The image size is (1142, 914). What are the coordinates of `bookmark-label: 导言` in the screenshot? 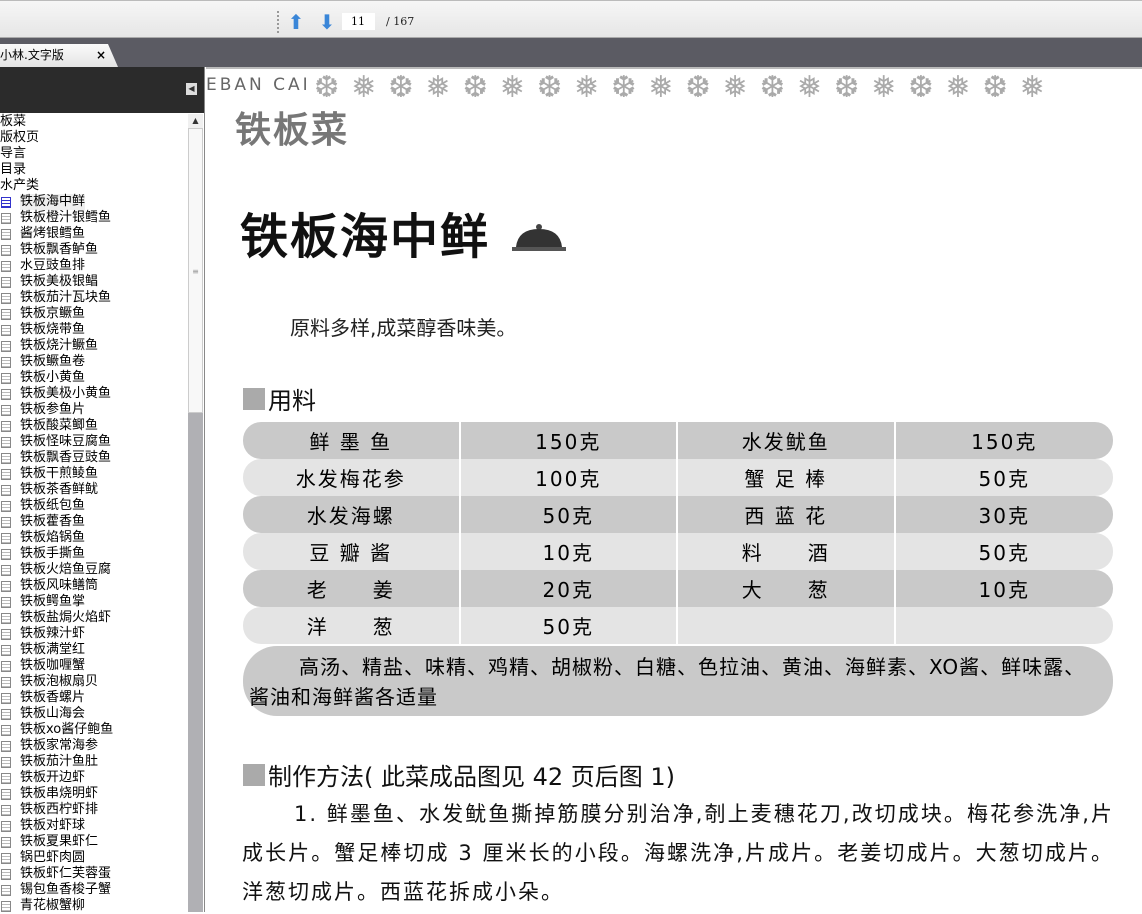 It's located at (13, 153).